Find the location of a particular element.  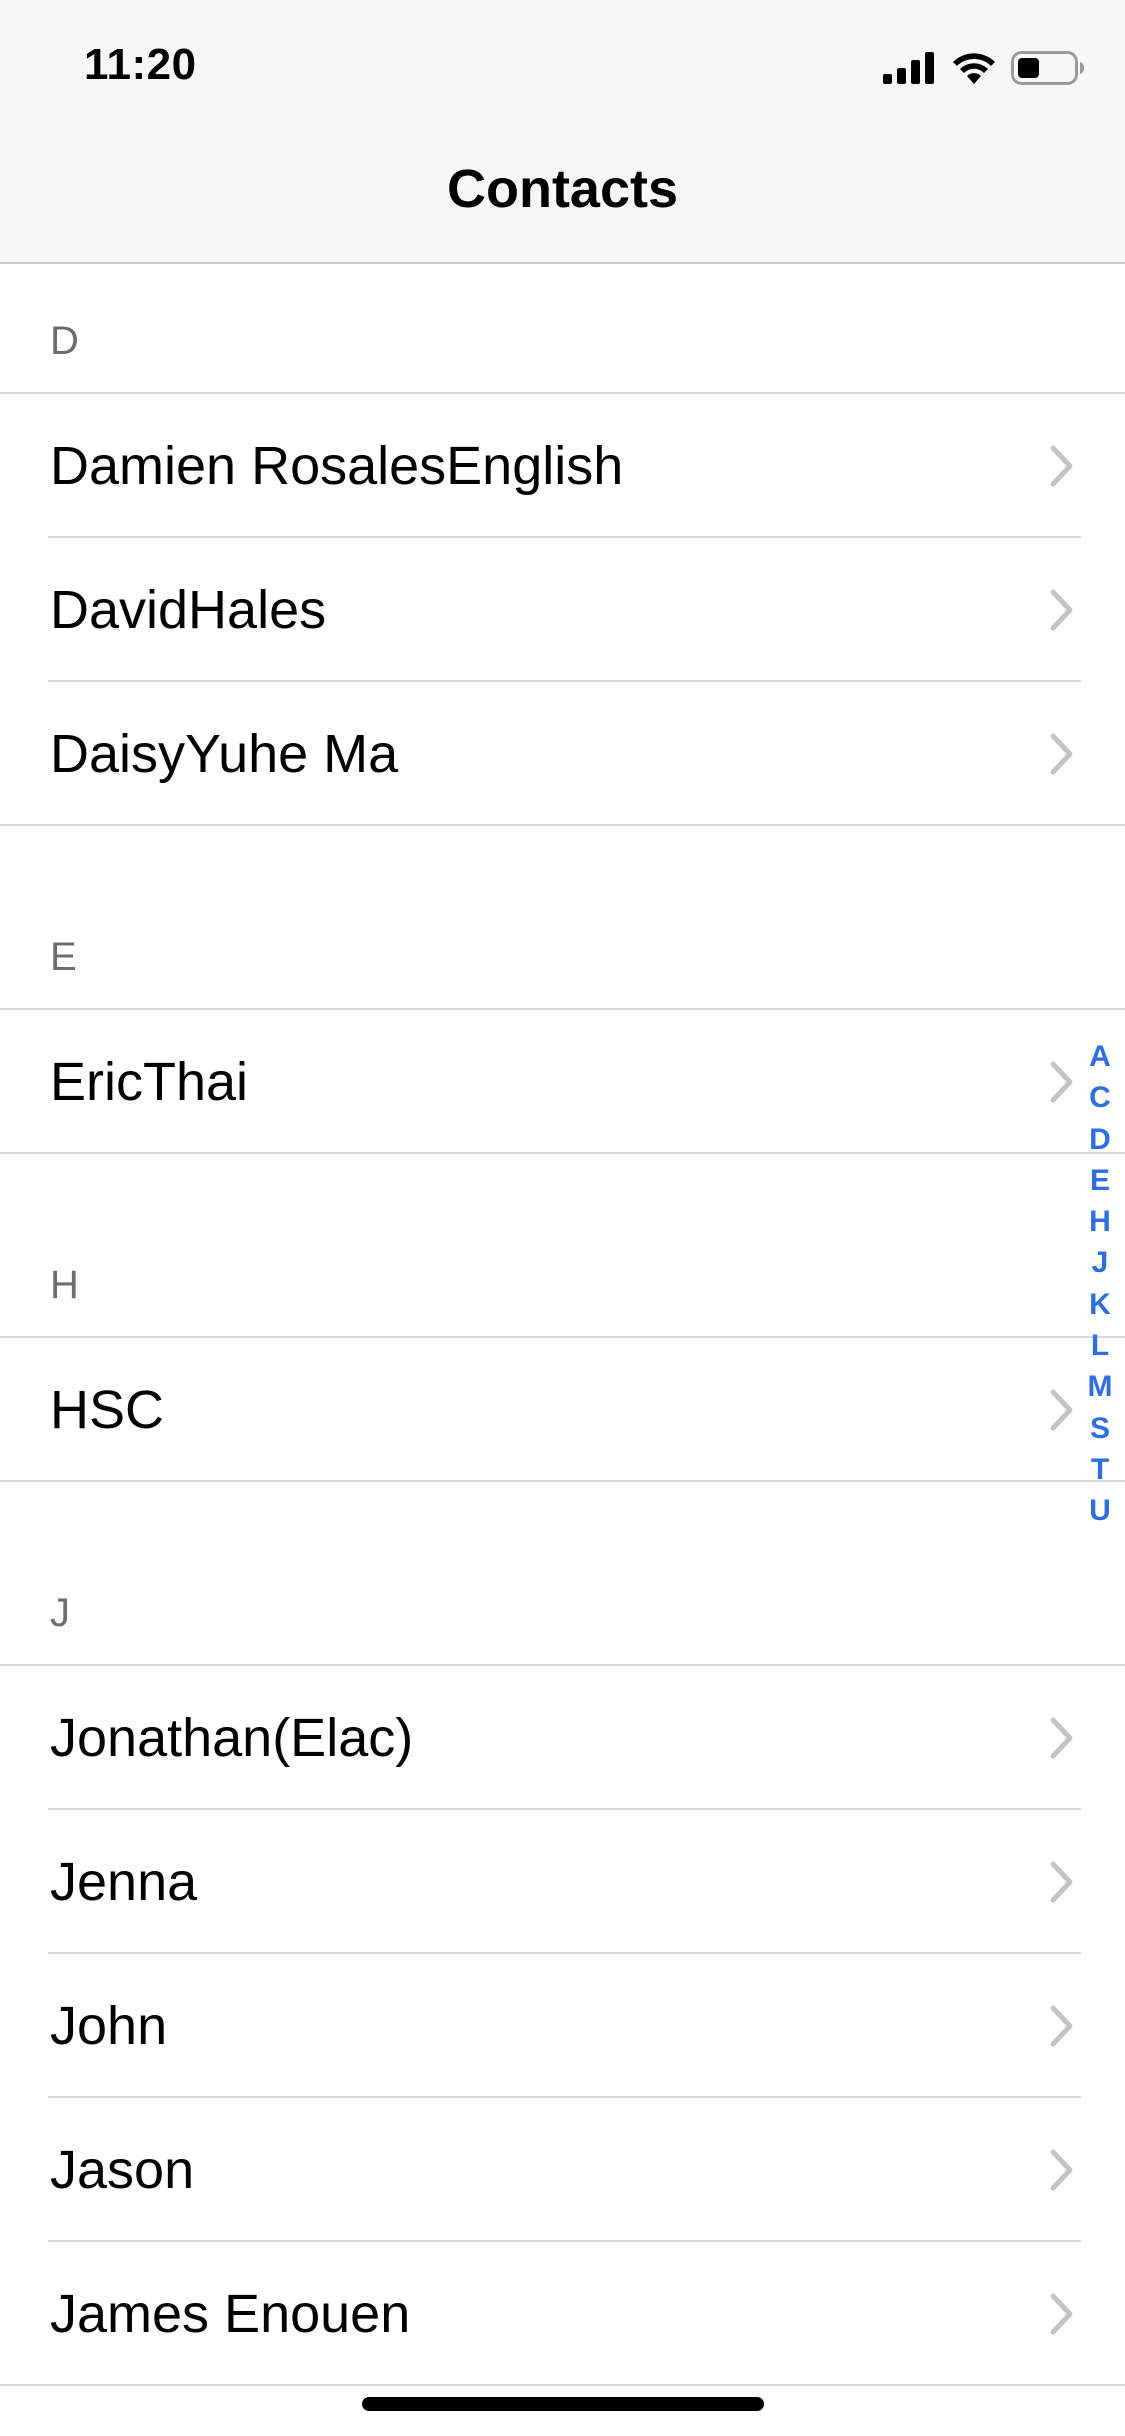

section-letter: H is located at coordinates (64, 1285).